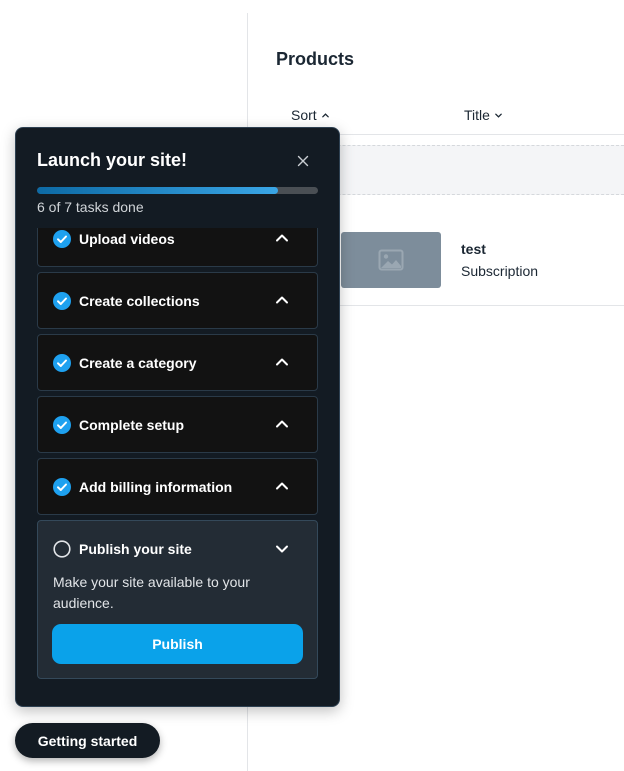  I want to click on column-header-label: Sort, so click(304, 115).